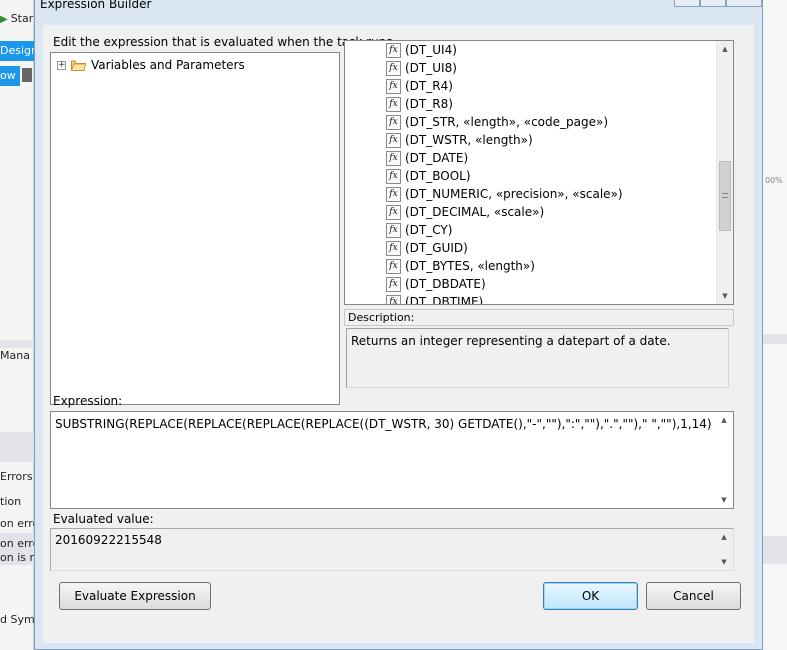 The width and height of the screenshot is (787, 650). What do you see at coordinates (431, 50) in the screenshot?
I see `function-label: (DT_UI4)` at bounding box center [431, 50].